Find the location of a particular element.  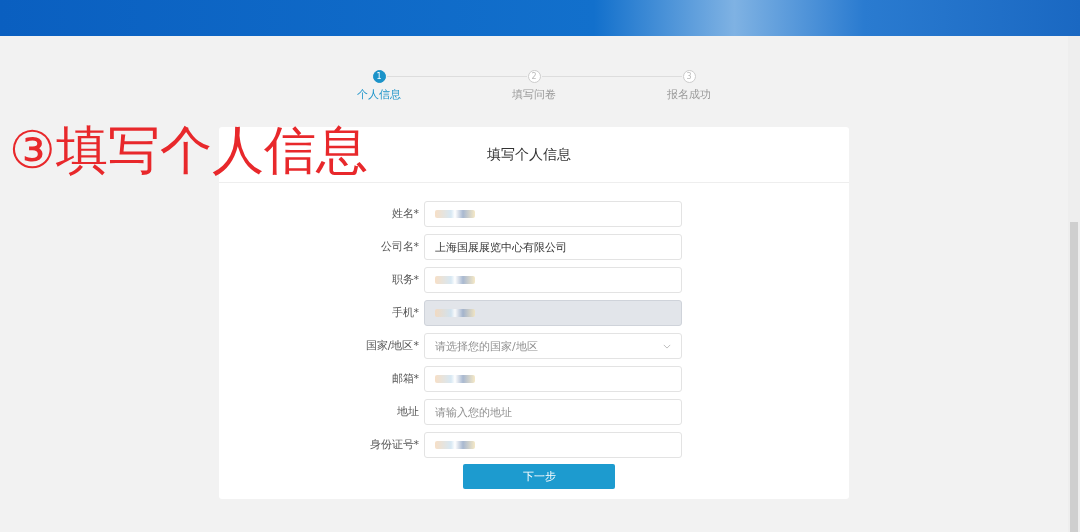

step-number: 1 is located at coordinates (379, 76).